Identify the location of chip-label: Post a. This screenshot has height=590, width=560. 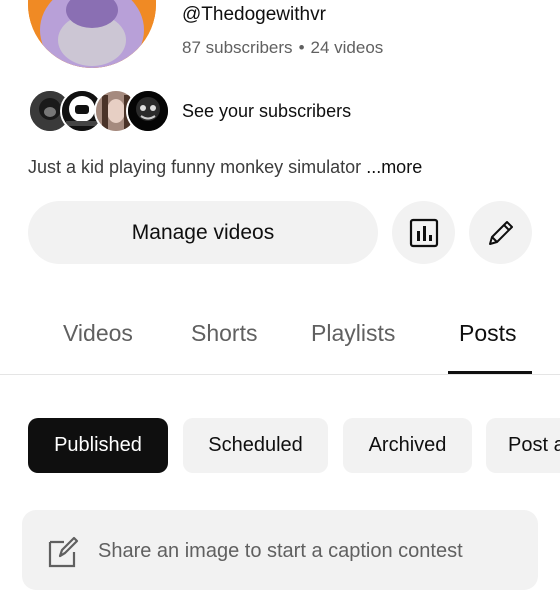
(534, 445).